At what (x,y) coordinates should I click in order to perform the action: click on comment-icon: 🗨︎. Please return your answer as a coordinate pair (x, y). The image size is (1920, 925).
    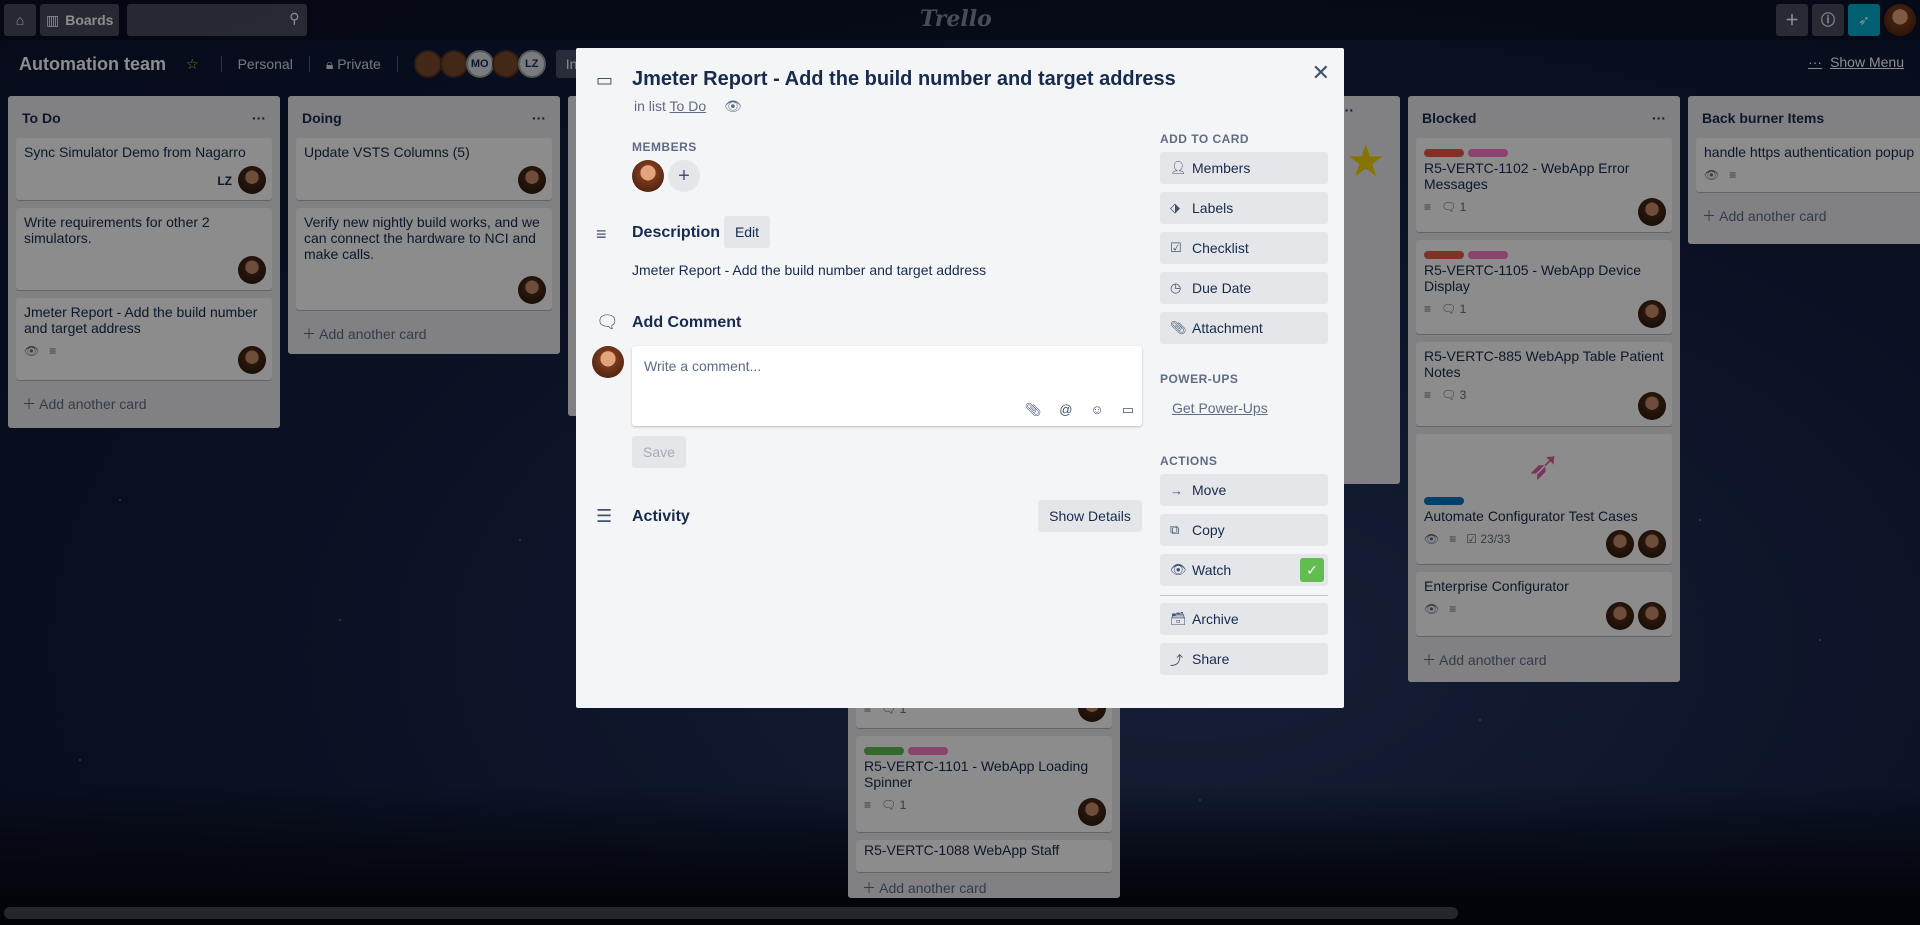
    Looking at the image, I should click on (607, 322).